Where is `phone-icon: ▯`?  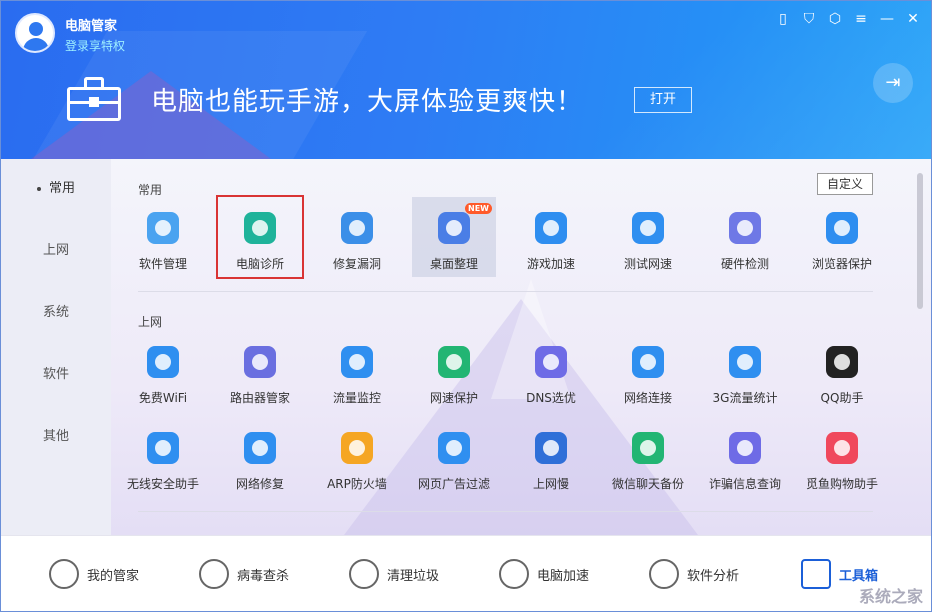
phone-icon: ▯ is located at coordinates (783, 19).